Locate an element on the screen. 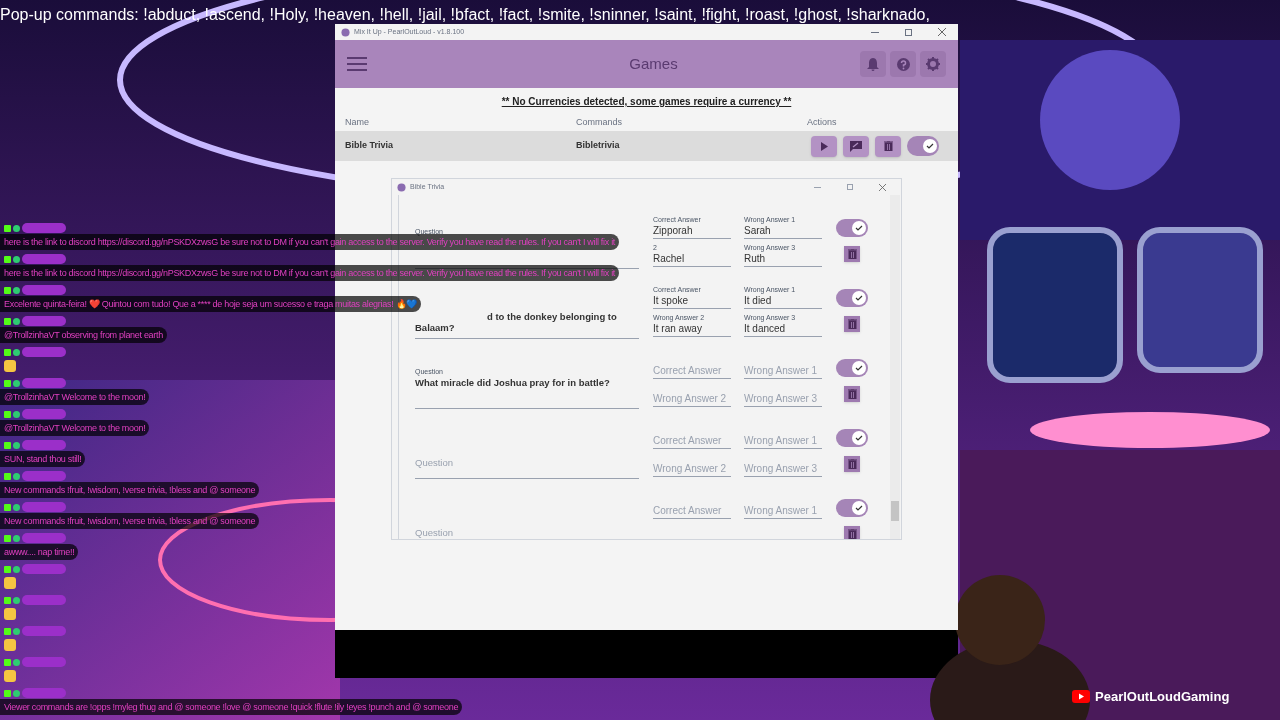 The width and height of the screenshot is (1280, 720). run-button is located at coordinates (824, 146).